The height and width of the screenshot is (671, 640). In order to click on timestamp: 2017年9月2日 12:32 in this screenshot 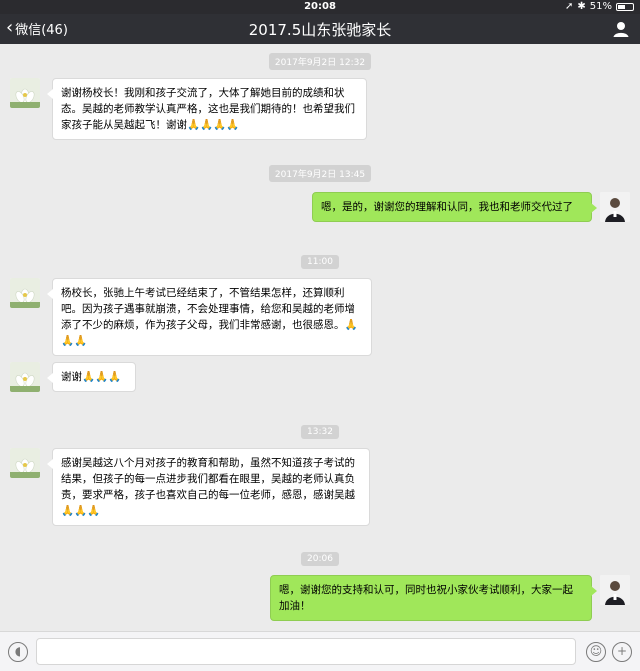, I will do `click(320, 60)`.